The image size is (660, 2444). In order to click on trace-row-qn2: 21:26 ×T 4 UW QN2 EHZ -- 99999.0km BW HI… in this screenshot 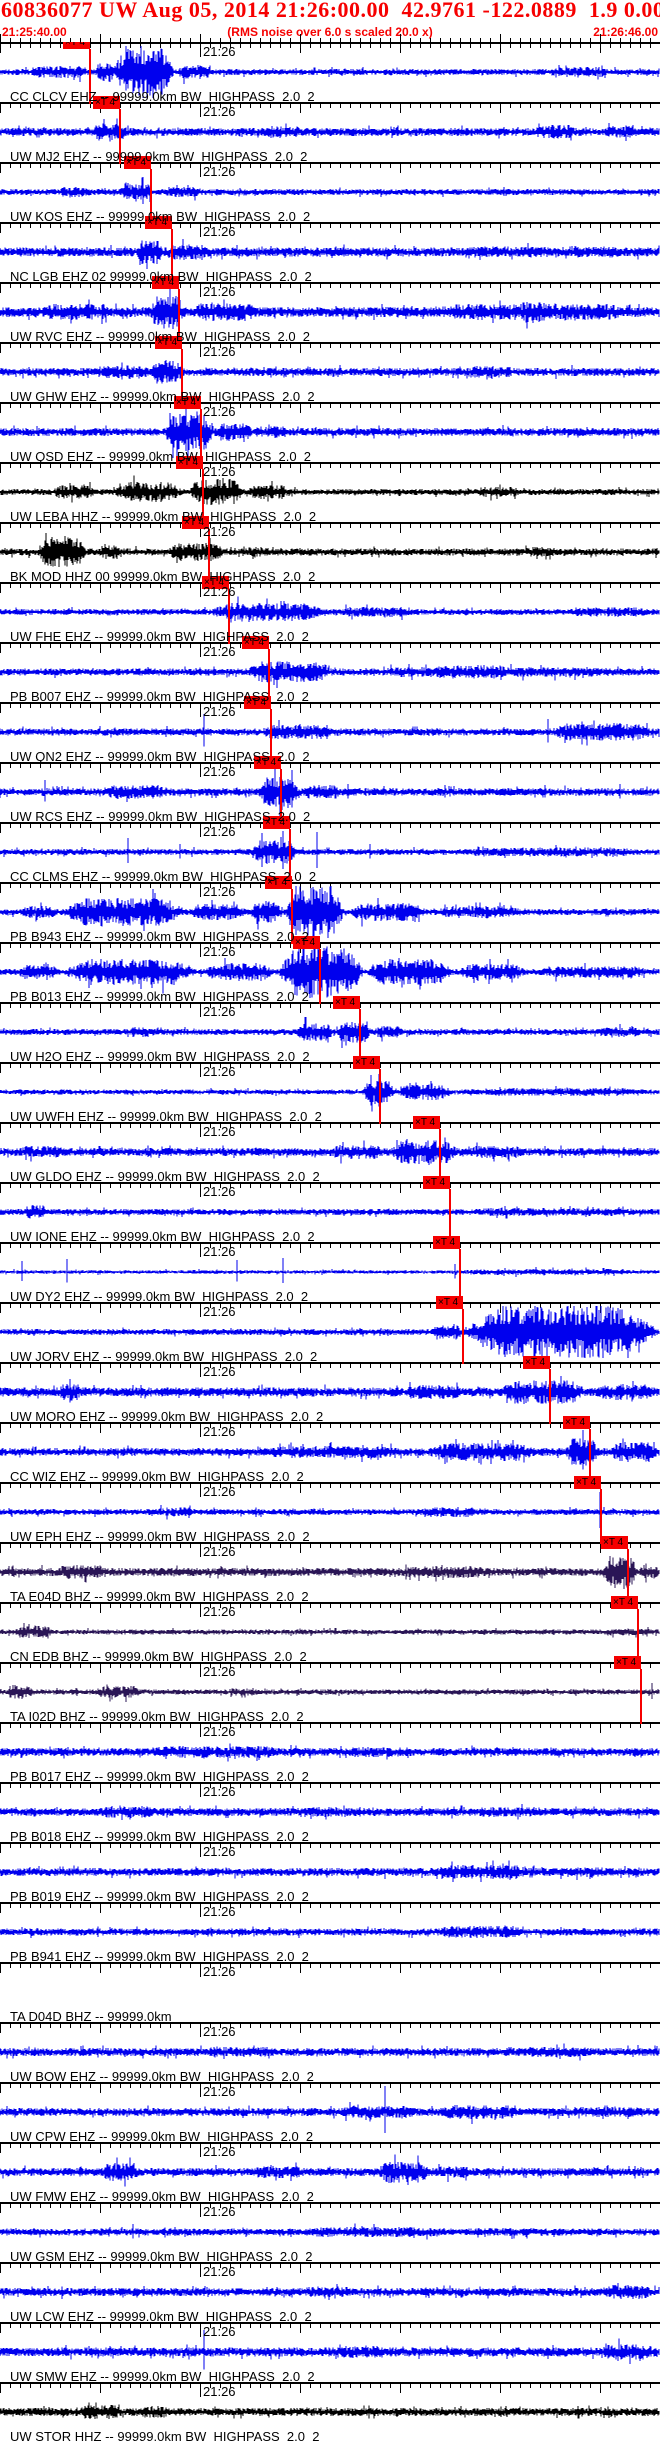, I will do `click(330, 730)`.